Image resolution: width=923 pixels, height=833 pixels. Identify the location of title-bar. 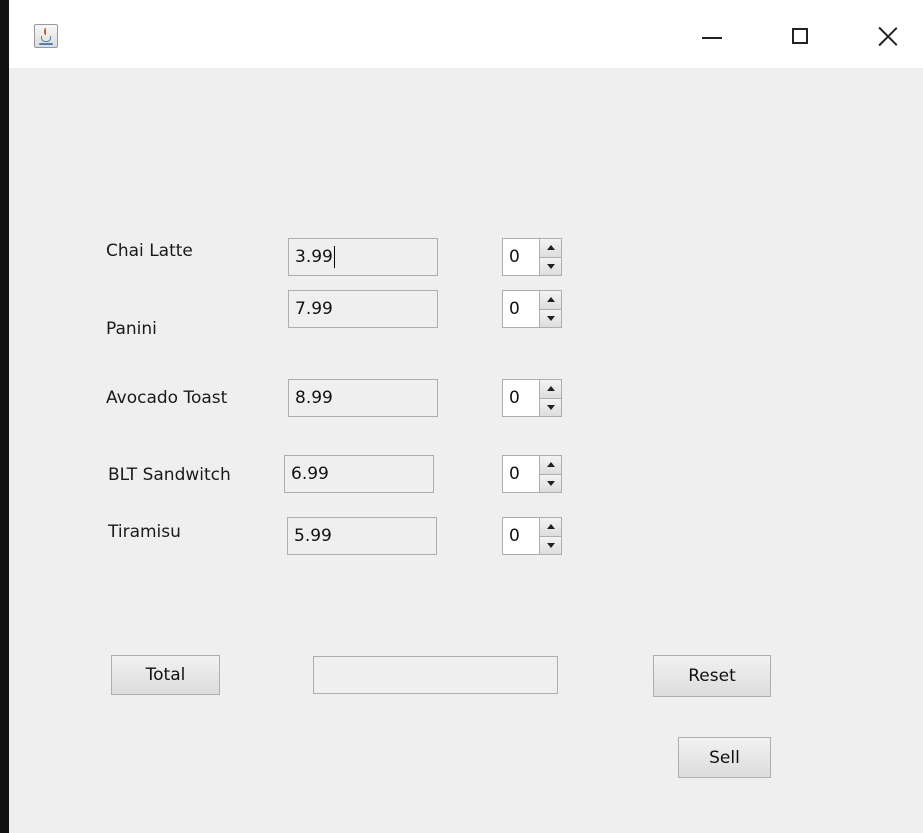
(466, 34).